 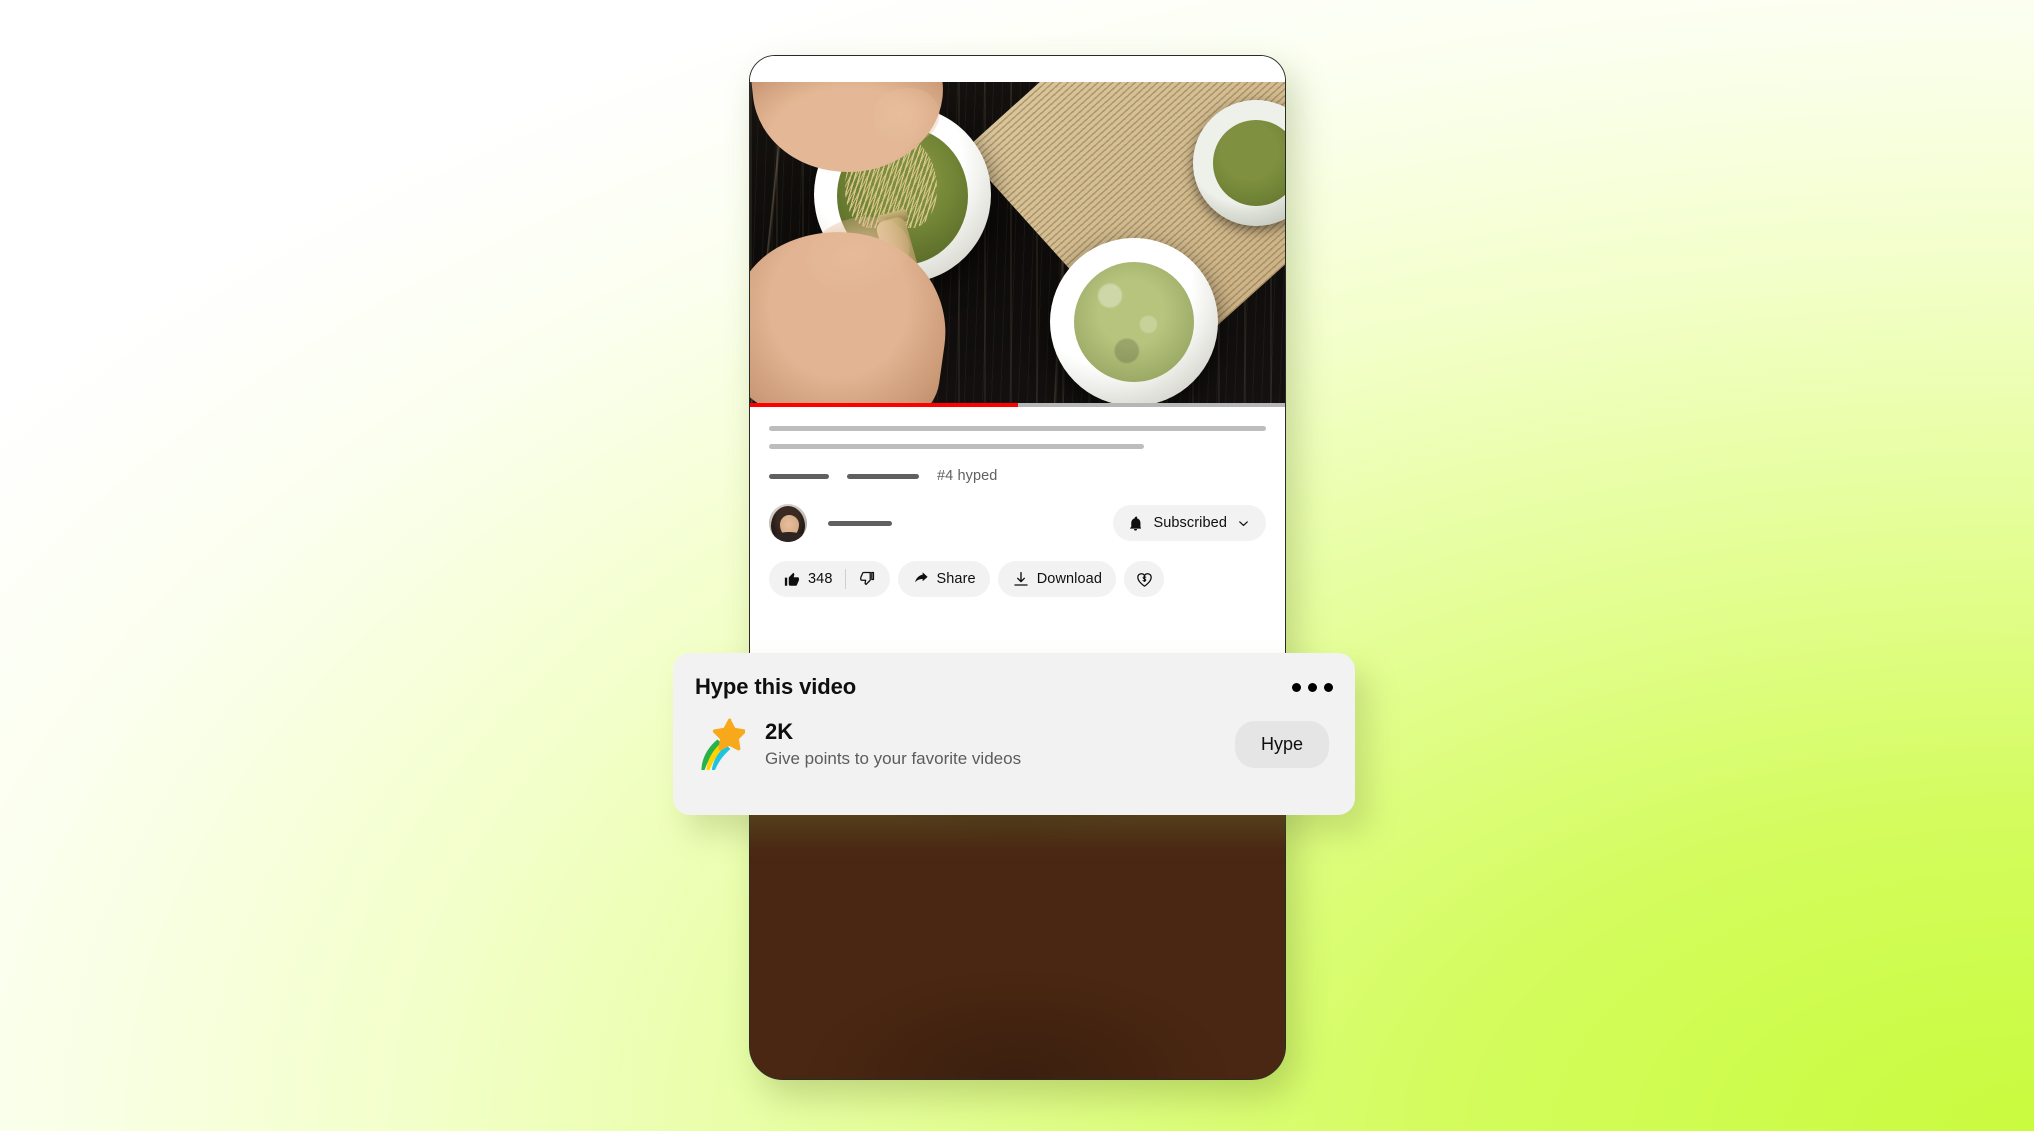 I want to click on share-button: Share, so click(x=943, y=579).